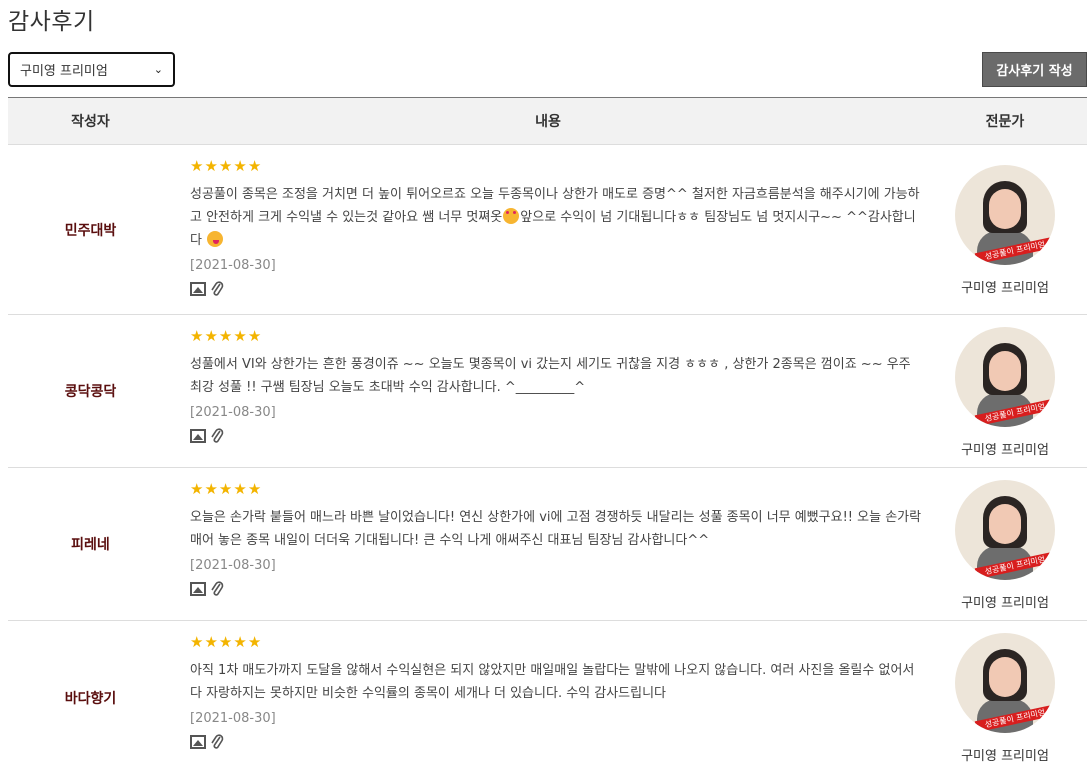  I want to click on review-author: 콩닥콩닥, so click(90, 392).